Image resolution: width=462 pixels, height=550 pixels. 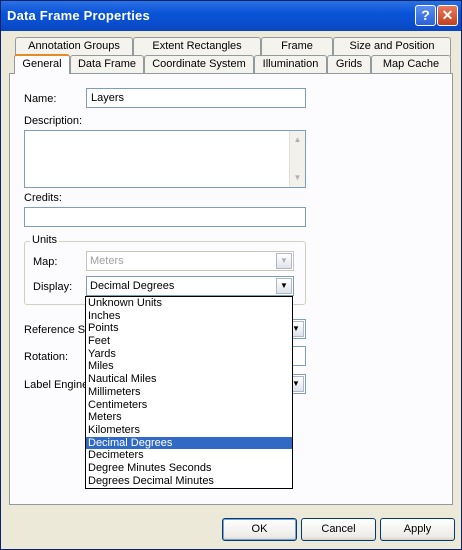 I want to click on display-label: Display:, so click(x=53, y=287).